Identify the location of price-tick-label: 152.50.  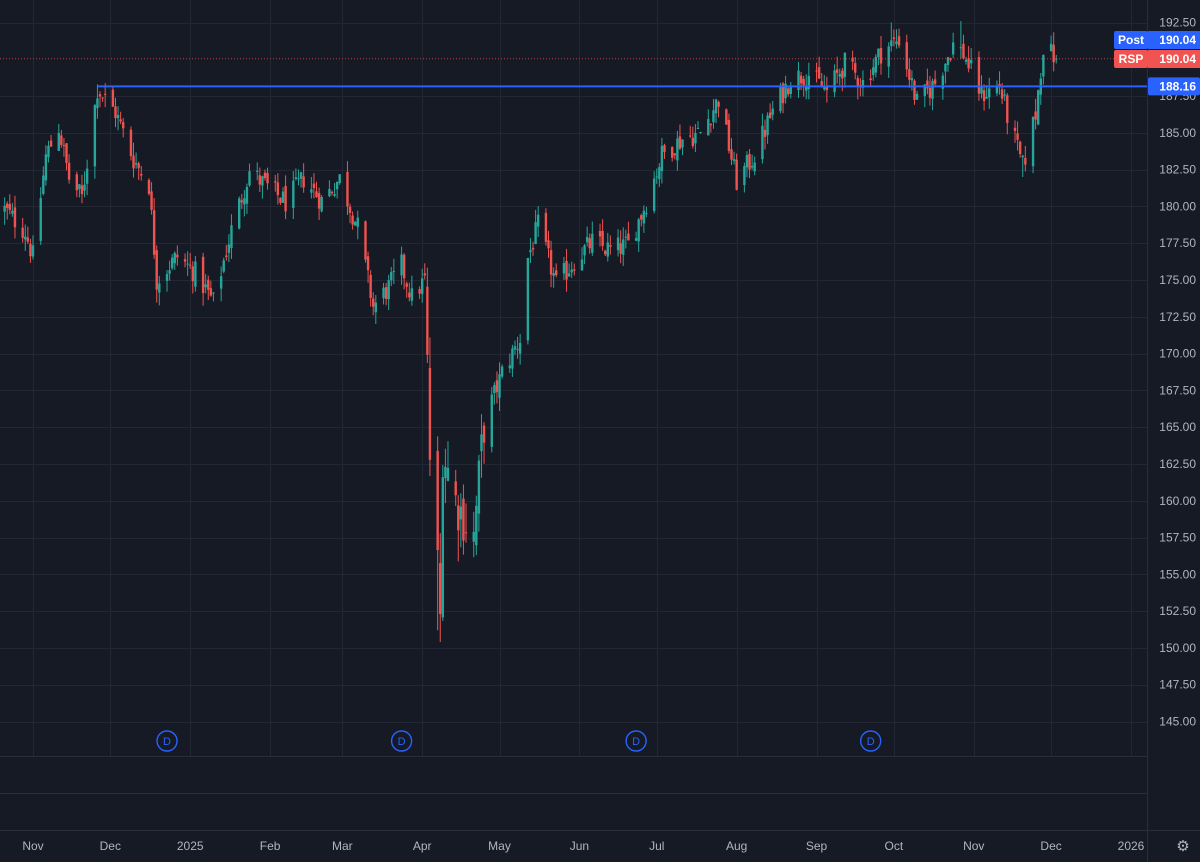
(1177, 611).